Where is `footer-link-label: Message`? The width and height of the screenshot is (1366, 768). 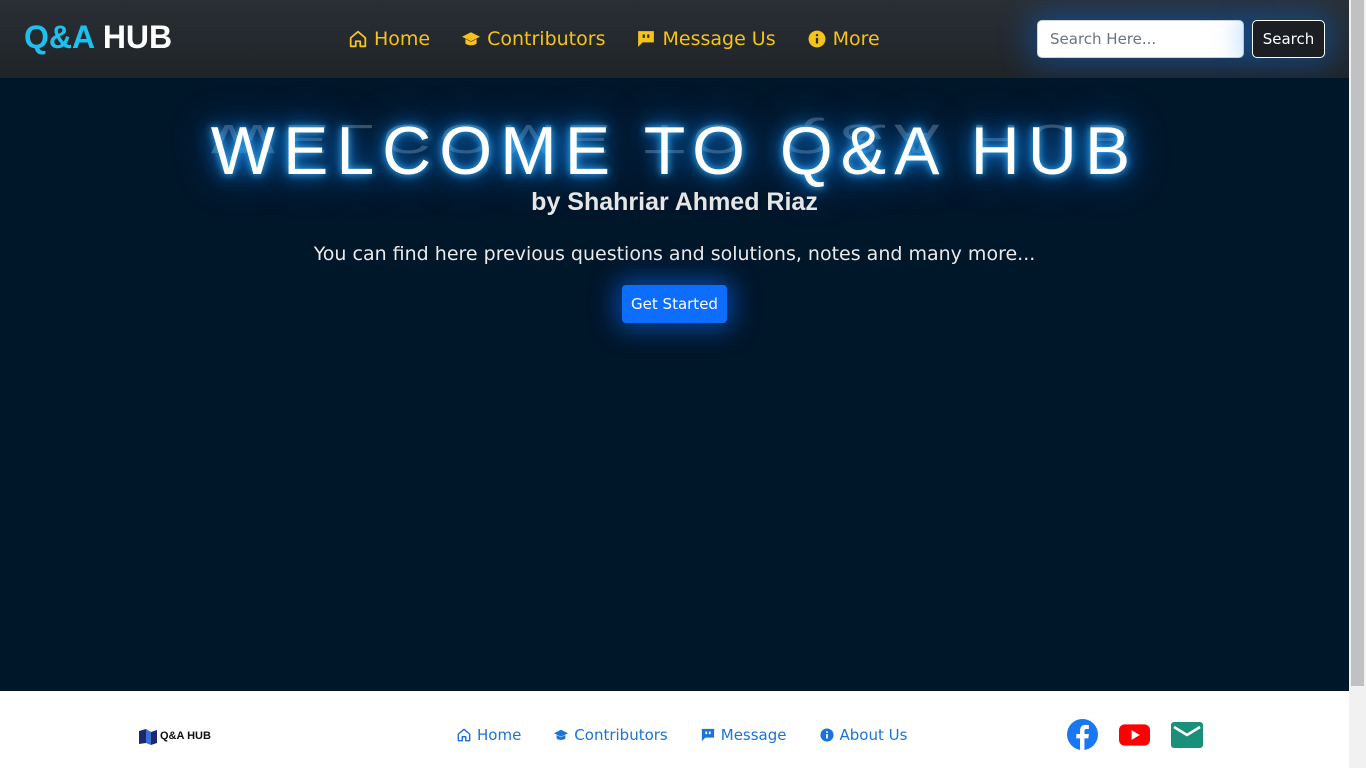 footer-link-label: Message is located at coordinates (753, 735).